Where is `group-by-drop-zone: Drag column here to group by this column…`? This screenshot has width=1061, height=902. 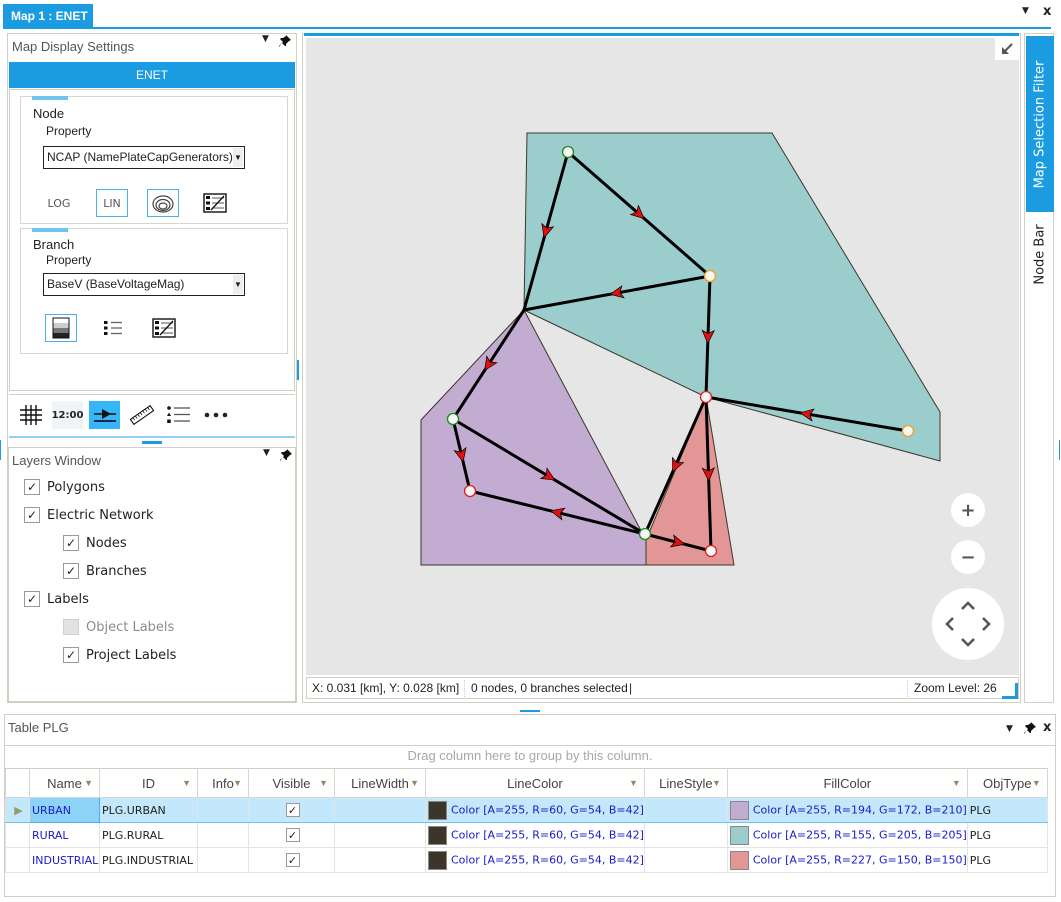 group-by-drop-zone: Drag column here to group by this column… is located at coordinates (530, 755).